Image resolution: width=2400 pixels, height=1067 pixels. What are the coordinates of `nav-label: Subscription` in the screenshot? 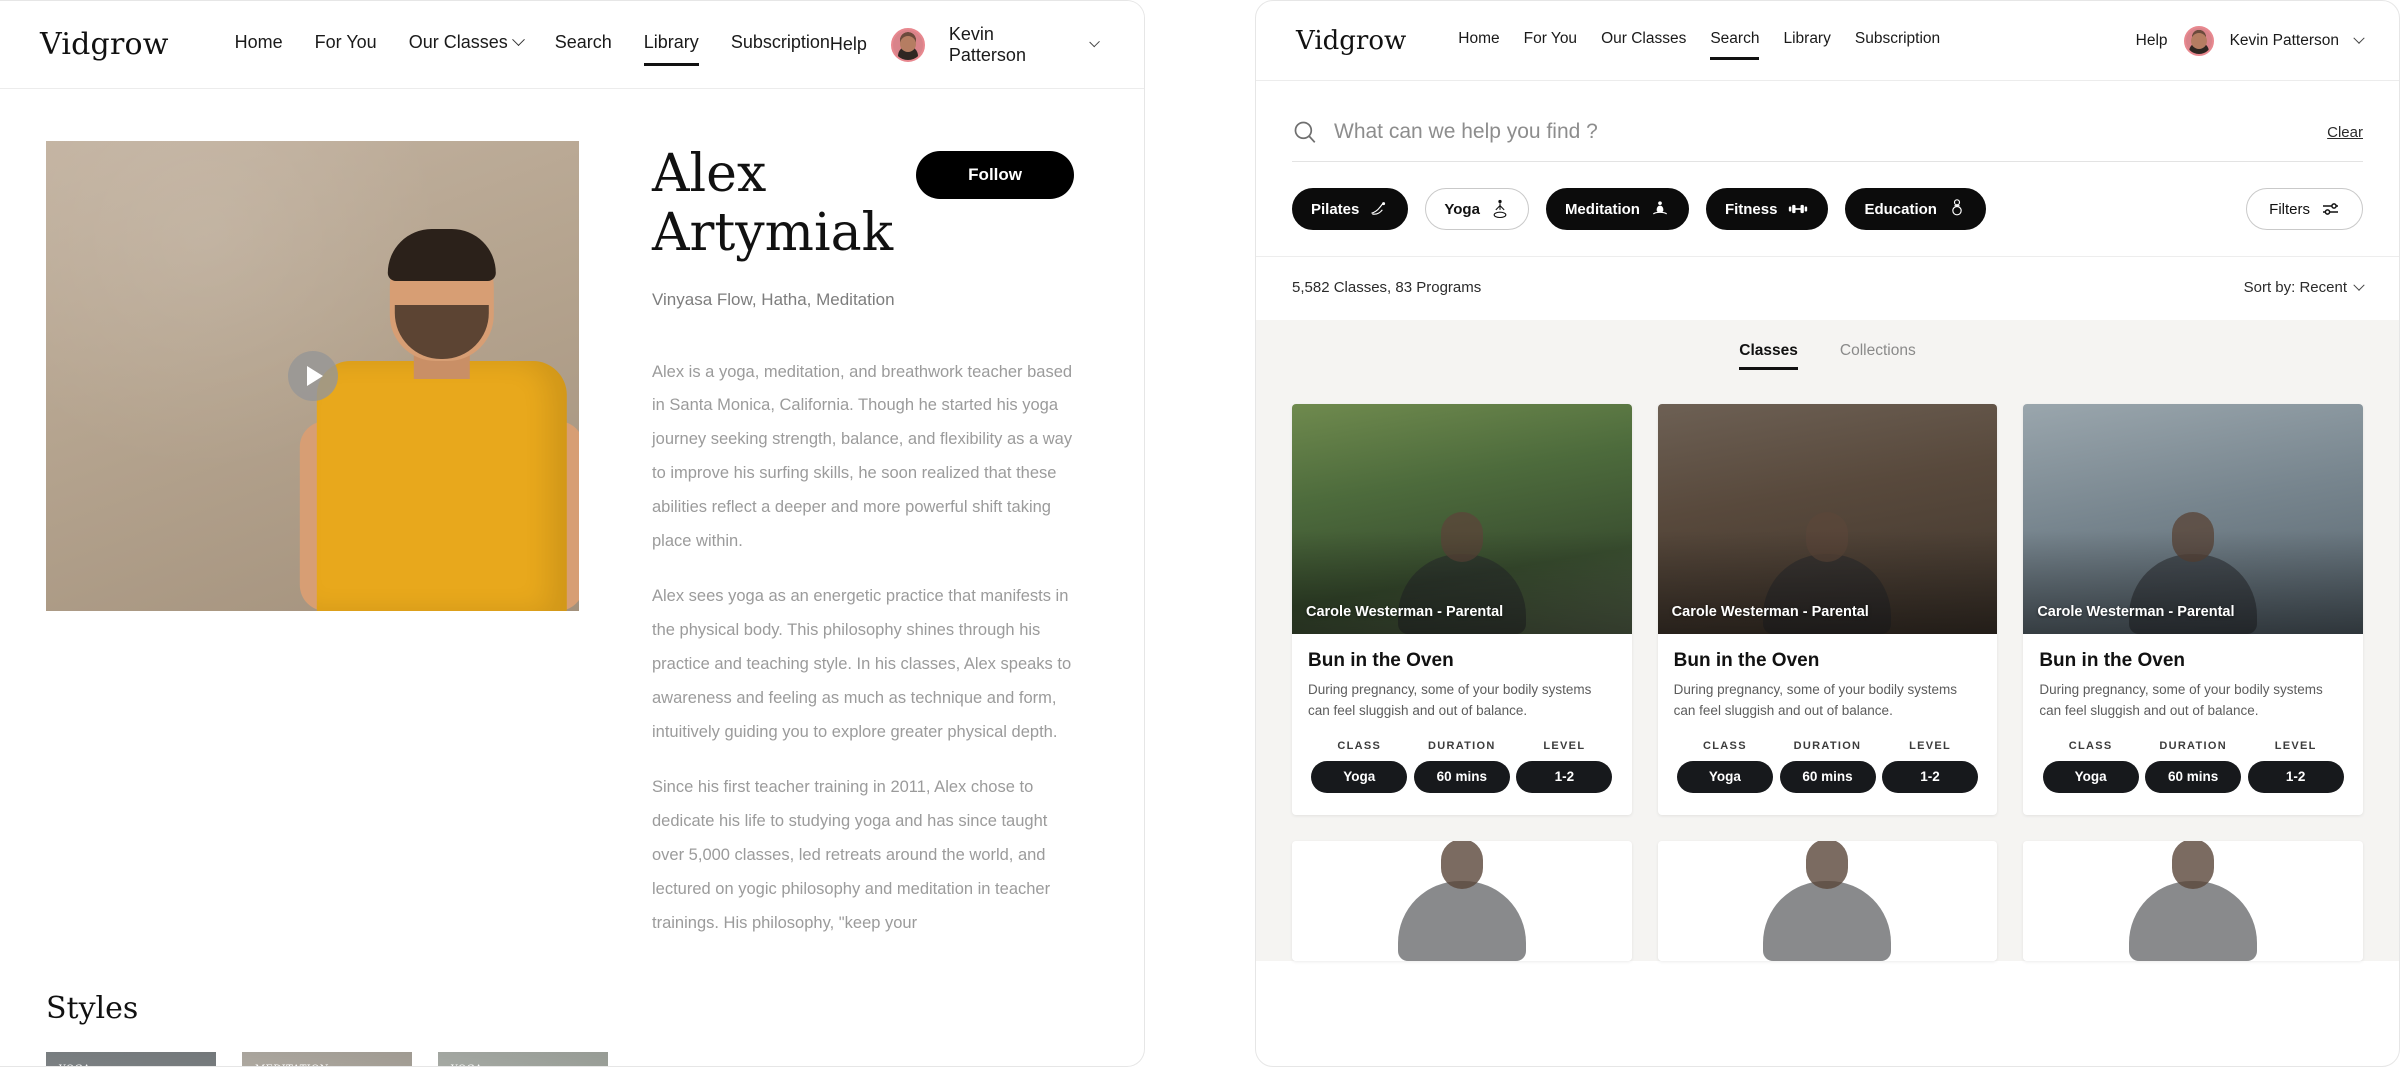 It's located at (1897, 38).